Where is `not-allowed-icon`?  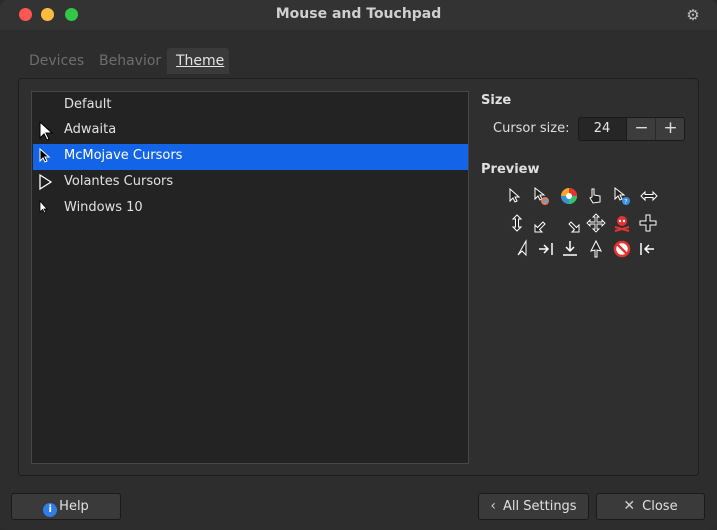
not-allowed-icon is located at coordinates (622, 249).